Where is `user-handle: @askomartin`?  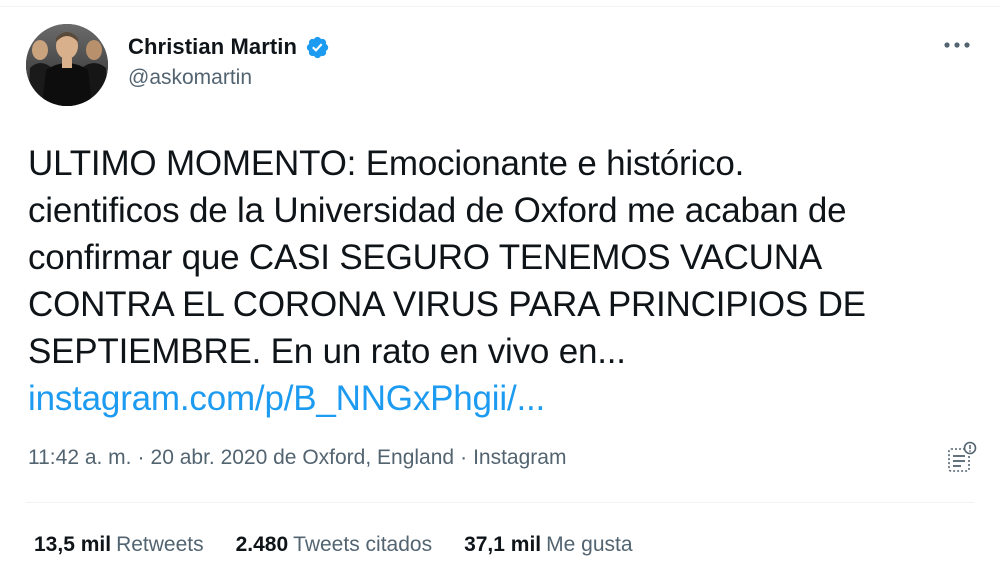 user-handle: @askomartin is located at coordinates (229, 78).